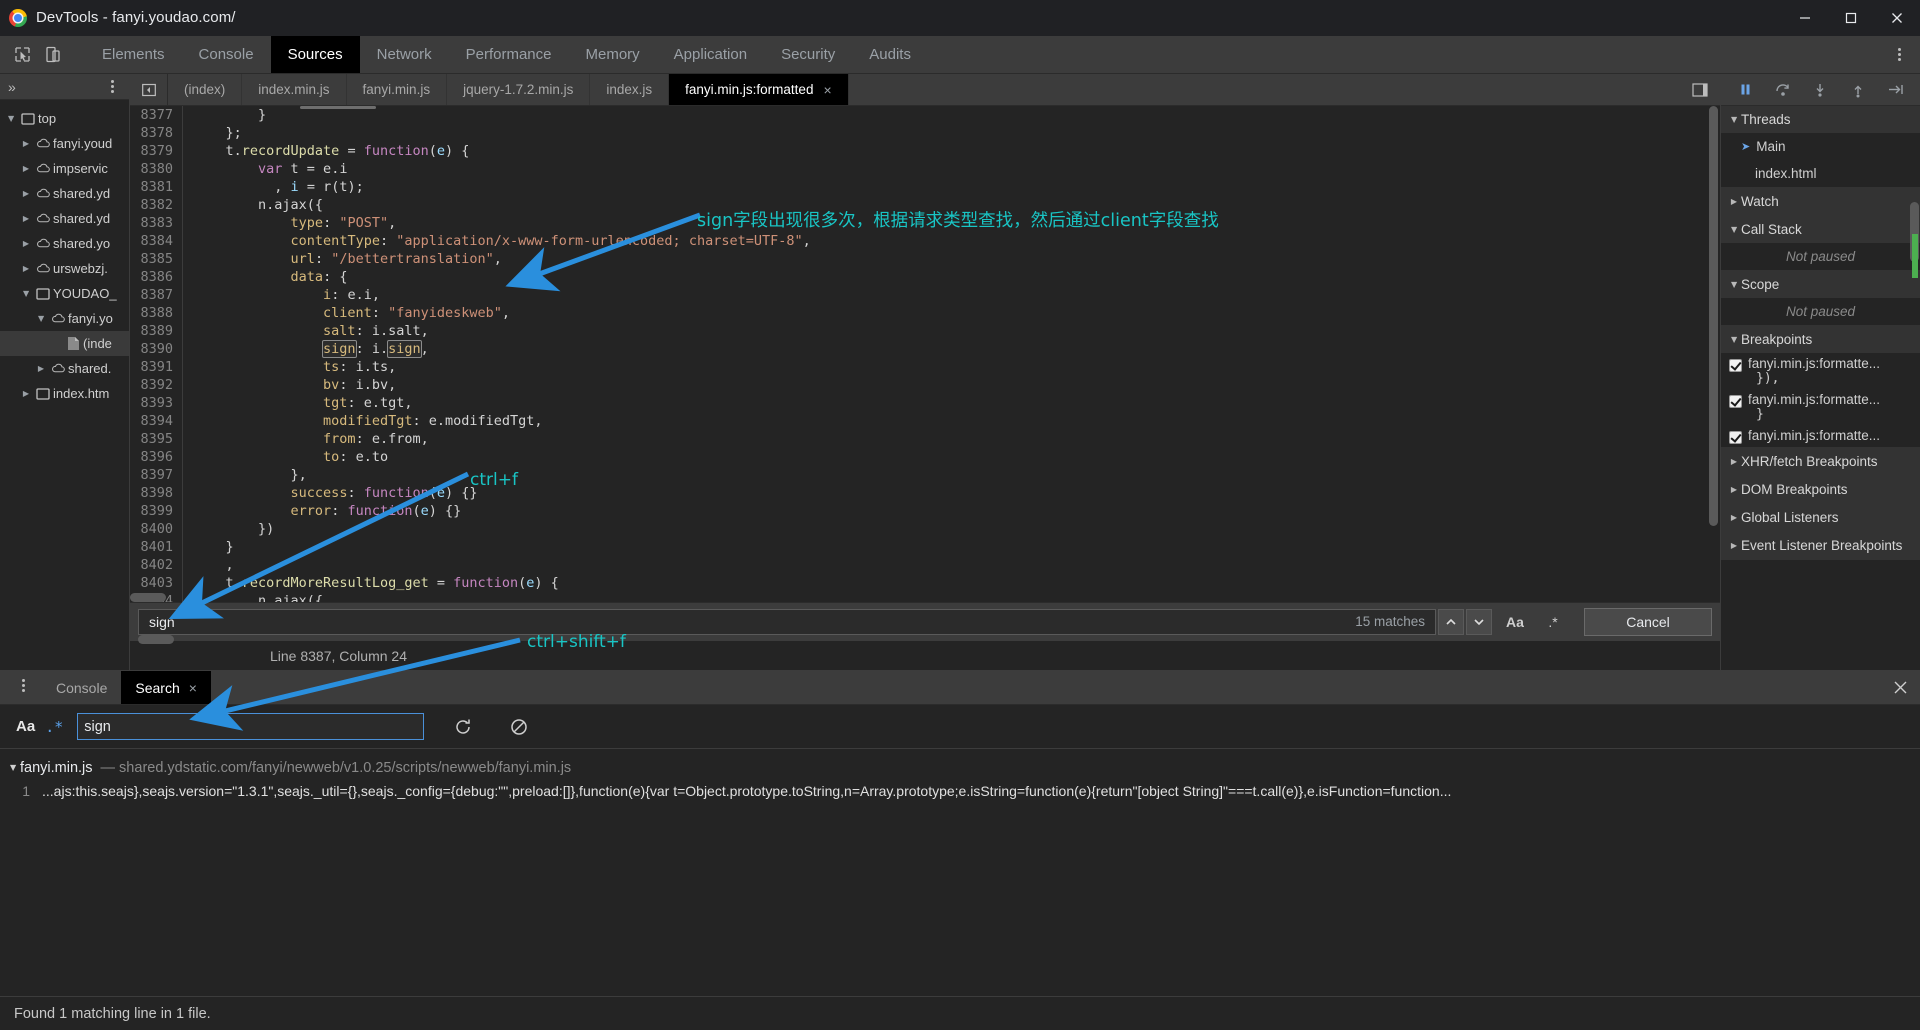 The width and height of the screenshot is (1920, 1030). Describe the element at coordinates (519, 89) in the screenshot. I see `editor-tab-jquery-1-7-2-min-js: jquery-1.7.2.min.js` at that location.